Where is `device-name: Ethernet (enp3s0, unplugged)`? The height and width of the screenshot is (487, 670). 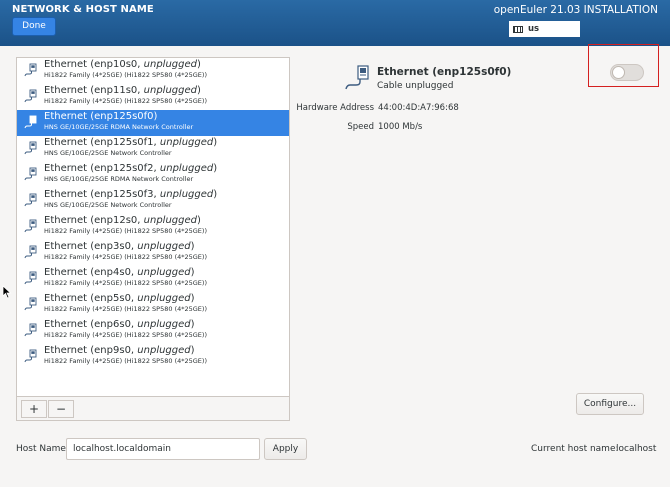 device-name: Ethernet (enp3s0, unplugged) is located at coordinates (166, 246).